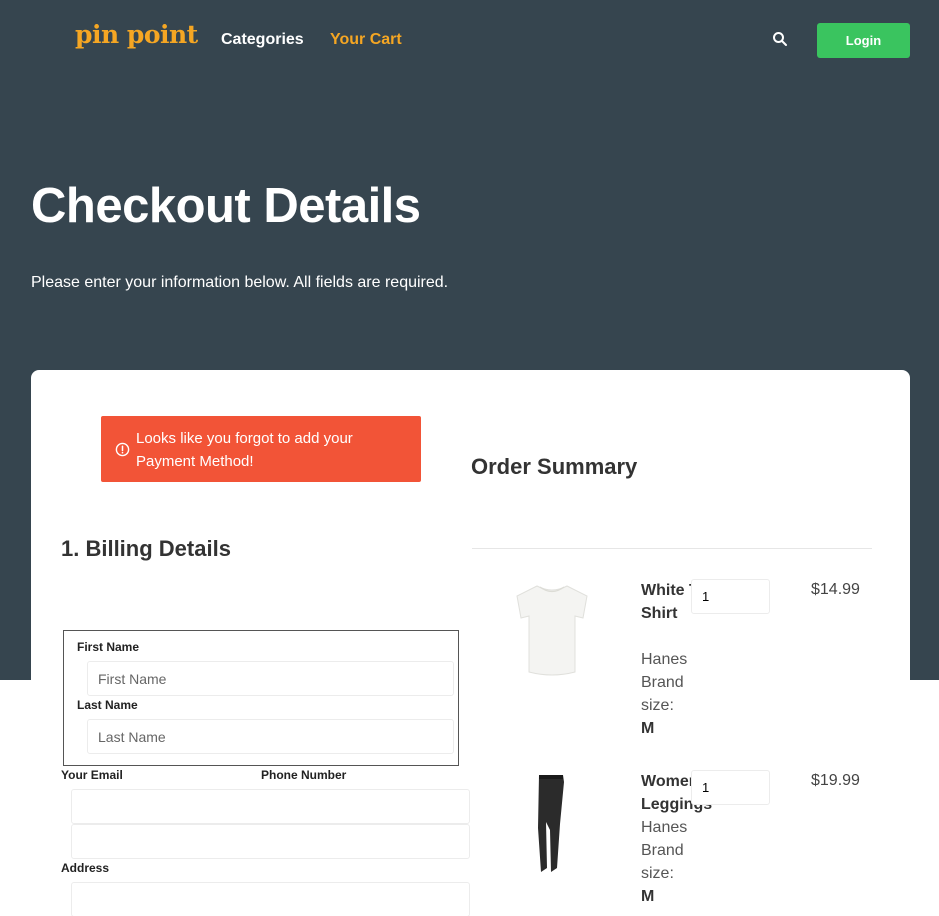  I want to click on alert-circle-icon, so click(122, 449).